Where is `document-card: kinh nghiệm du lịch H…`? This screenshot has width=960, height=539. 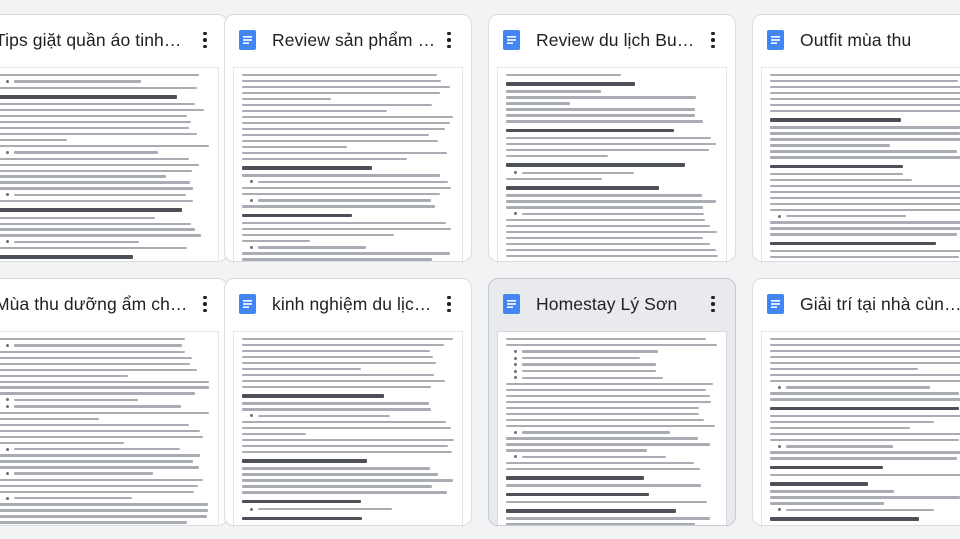 document-card: kinh nghiệm du lịch H… is located at coordinates (348, 402).